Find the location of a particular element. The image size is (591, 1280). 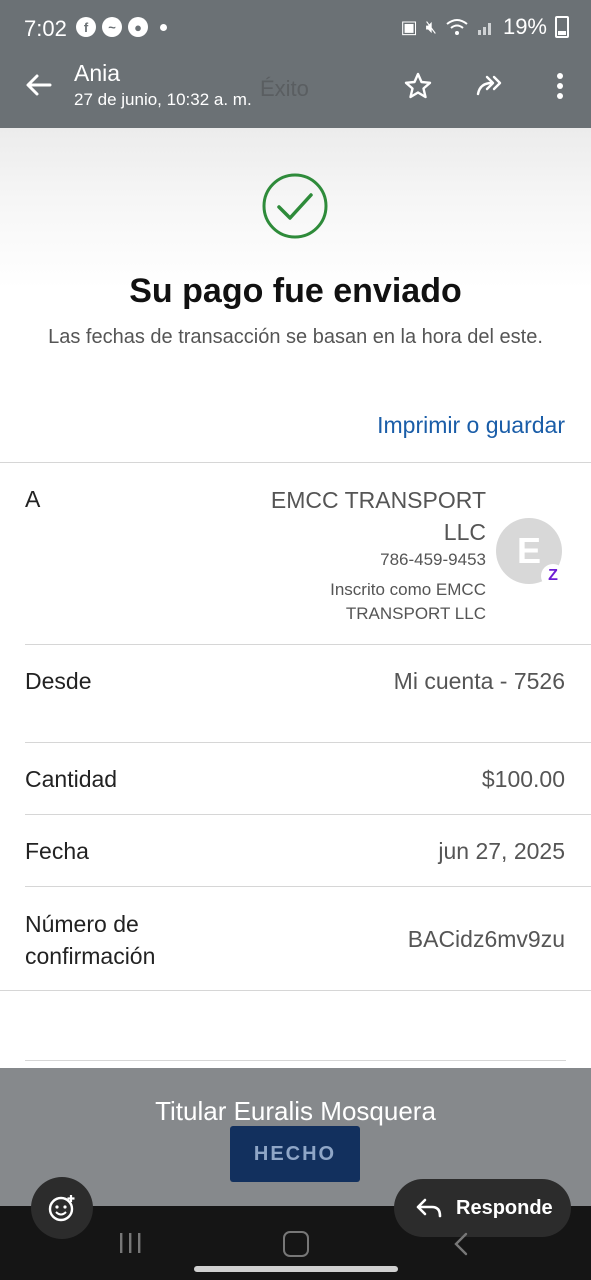

status-time: 7:02 is located at coordinates (45, 28).